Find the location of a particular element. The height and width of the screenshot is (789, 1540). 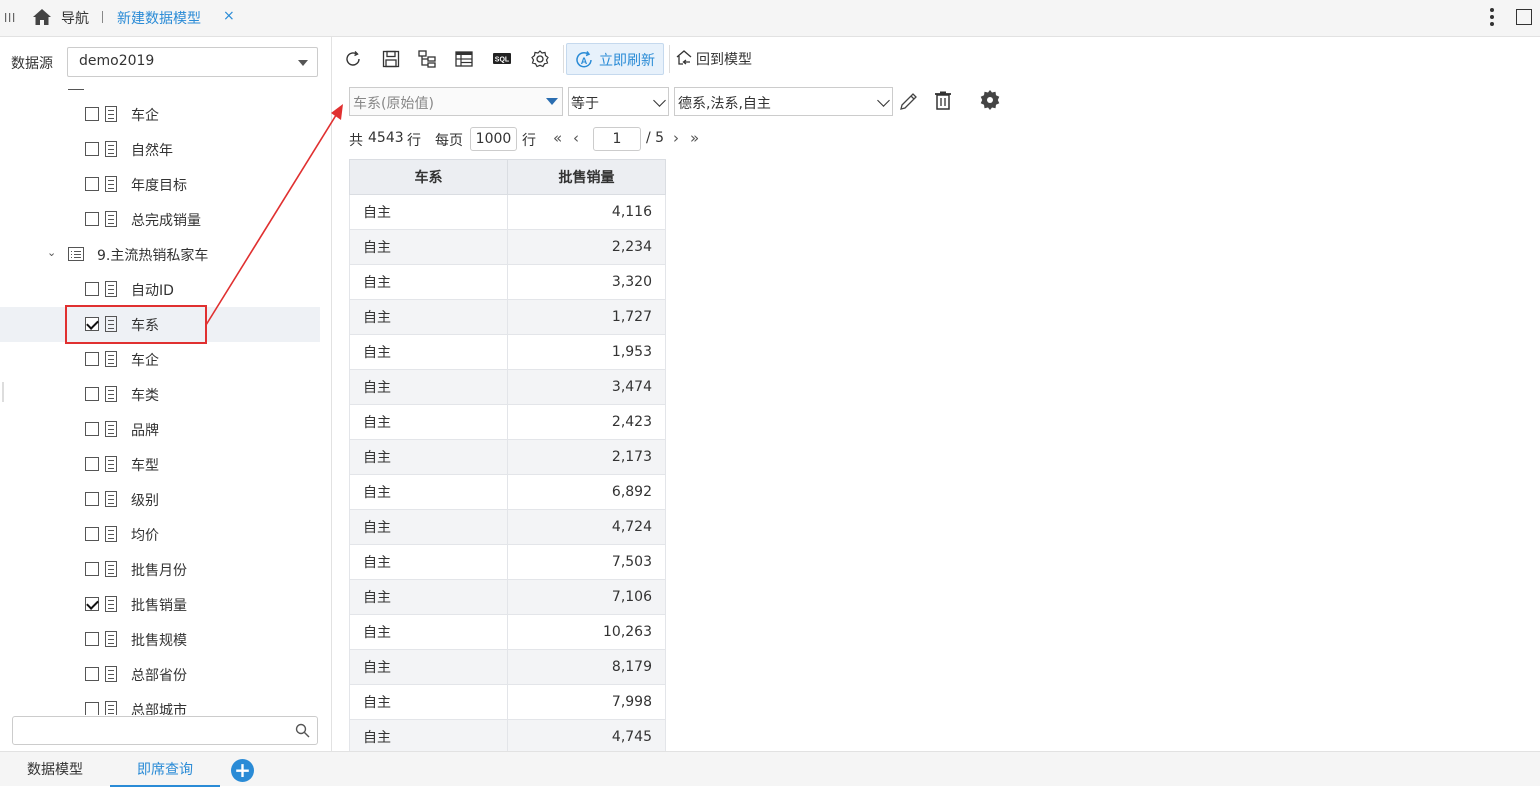

tree-item-label: 自动ID is located at coordinates (152, 291).